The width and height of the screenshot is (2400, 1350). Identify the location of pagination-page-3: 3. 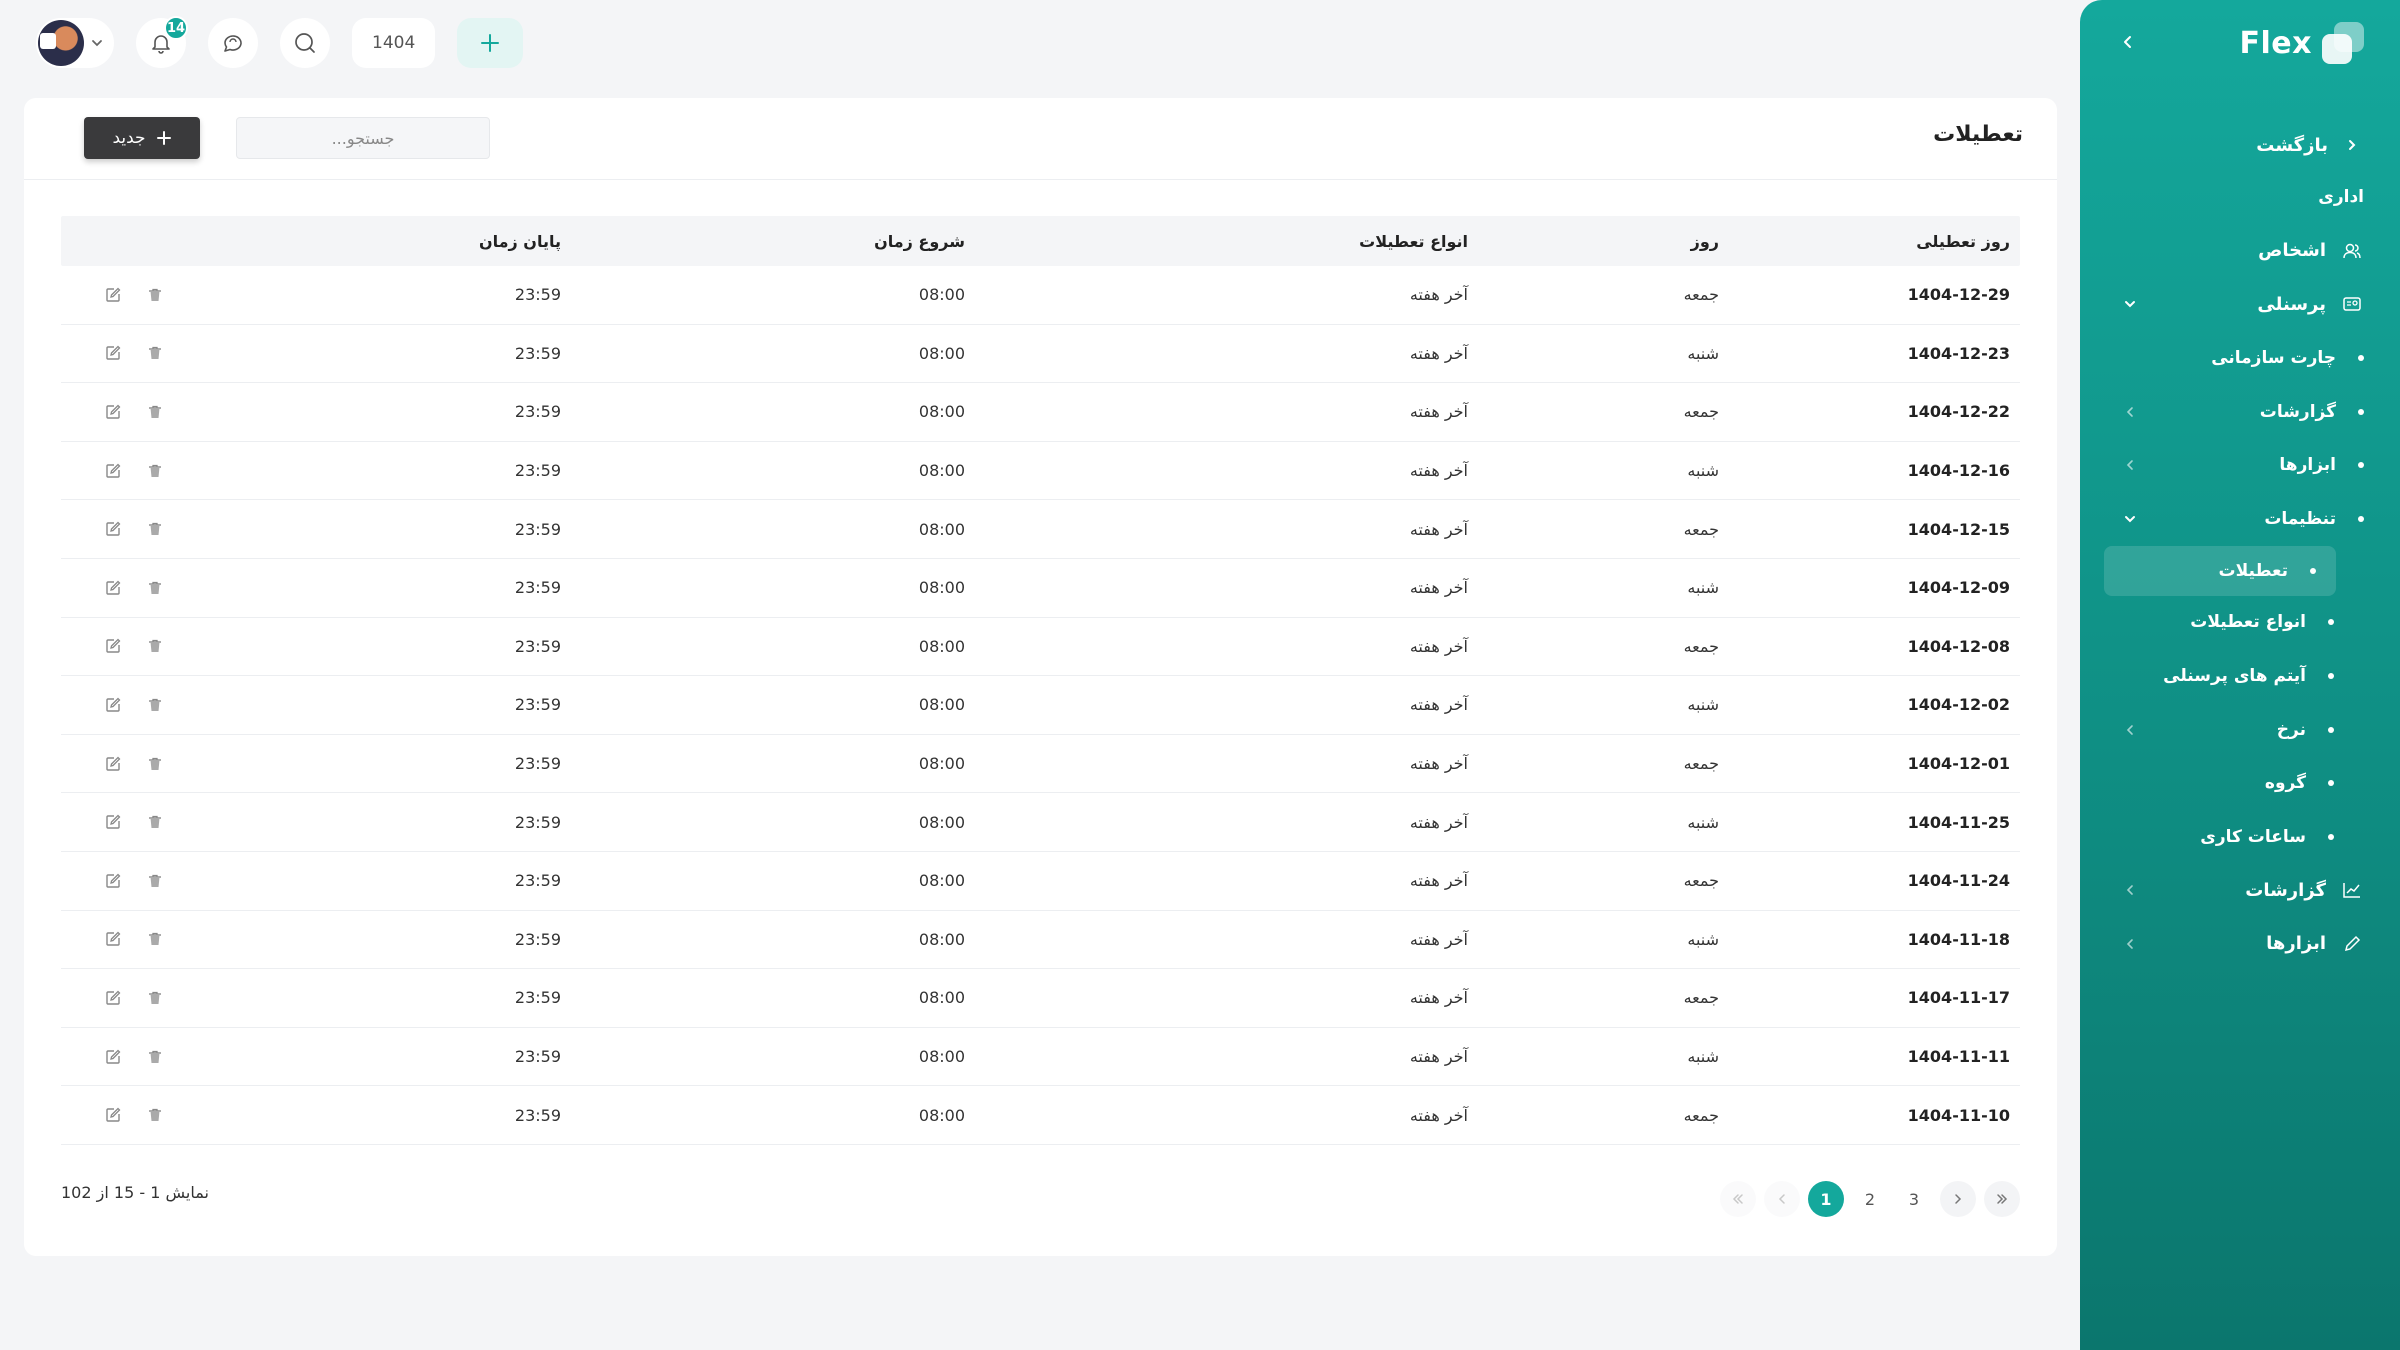
(1914, 1199).